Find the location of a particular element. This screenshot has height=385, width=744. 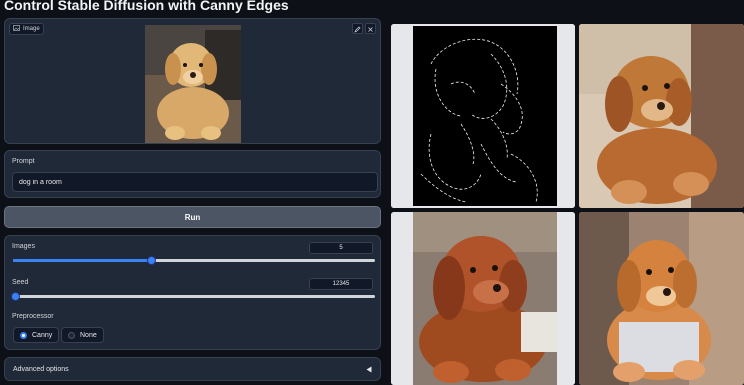

images-number-input: 5 is located at coordinates (341, 248).